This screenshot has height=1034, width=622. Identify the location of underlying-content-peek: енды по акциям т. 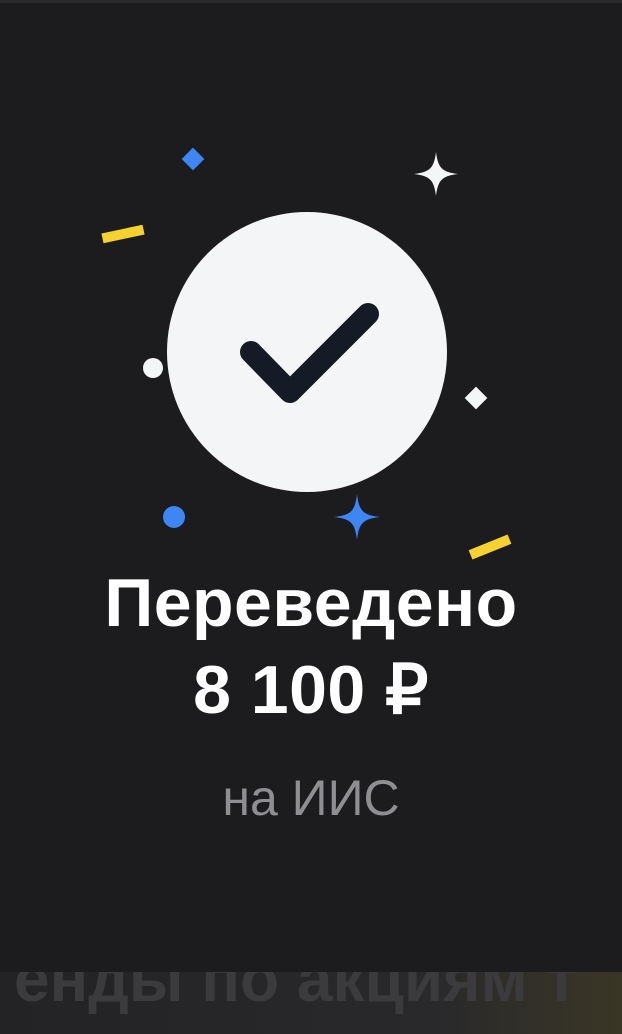
(311, 1003).